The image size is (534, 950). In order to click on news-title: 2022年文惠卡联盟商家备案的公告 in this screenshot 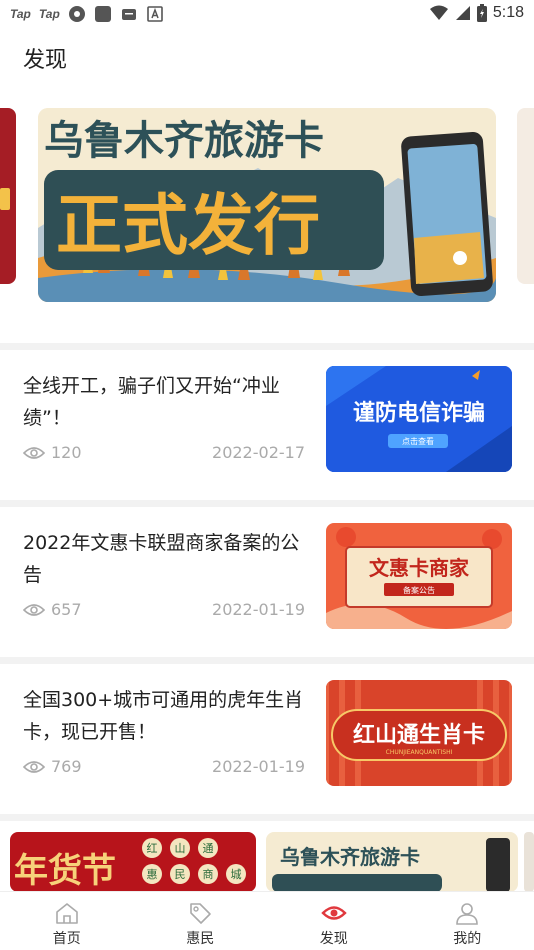, I will do `click(165, 559)`.